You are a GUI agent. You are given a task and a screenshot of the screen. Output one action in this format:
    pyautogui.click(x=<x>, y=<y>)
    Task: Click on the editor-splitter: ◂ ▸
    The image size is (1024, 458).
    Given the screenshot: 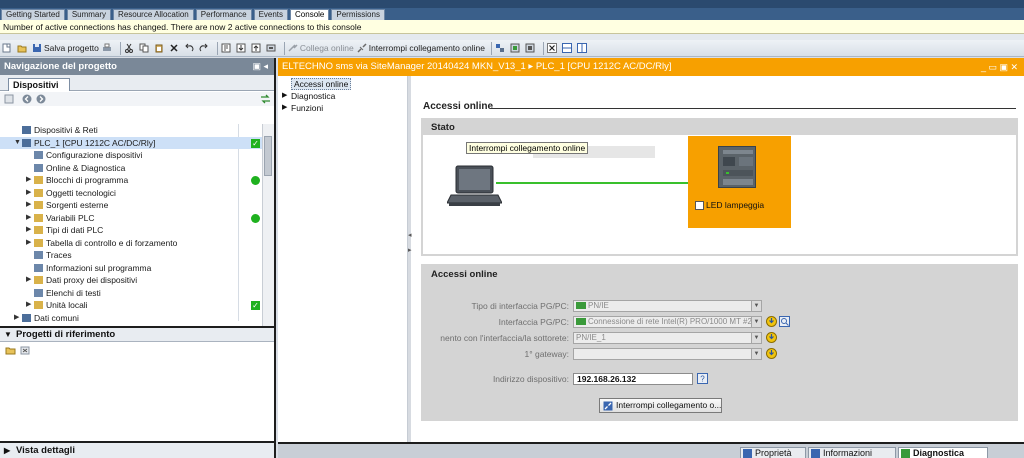 What is the action you would take?
    pyautogui.click(x=410, y=259)
    